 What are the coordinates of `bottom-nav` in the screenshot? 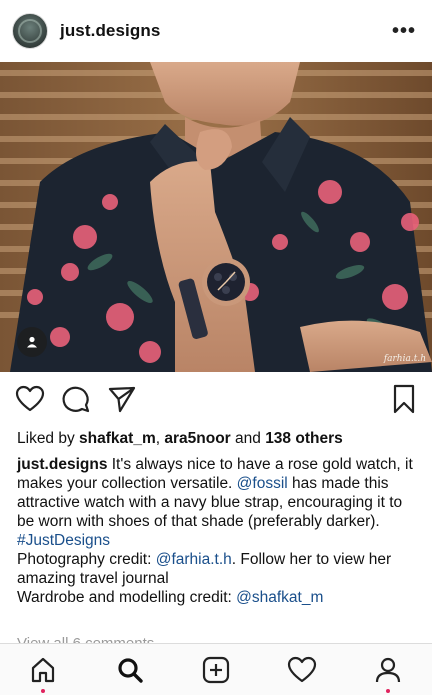 It's located at (216, 669).